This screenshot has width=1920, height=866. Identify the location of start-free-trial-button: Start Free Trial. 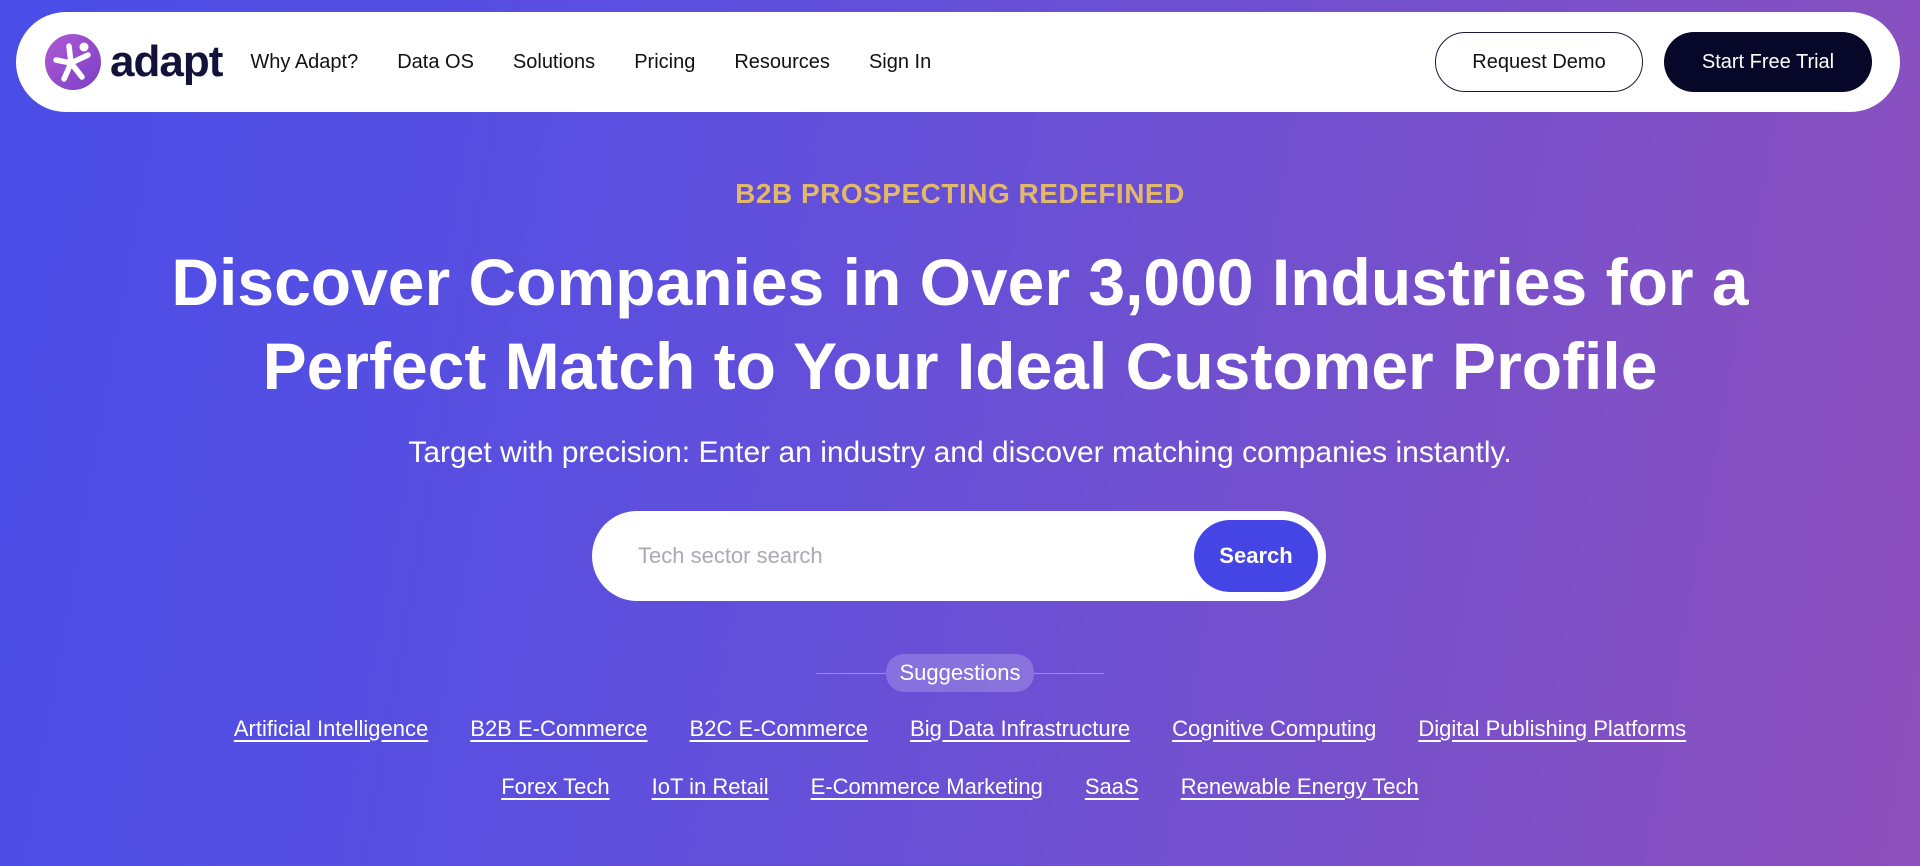
(1768, 62).